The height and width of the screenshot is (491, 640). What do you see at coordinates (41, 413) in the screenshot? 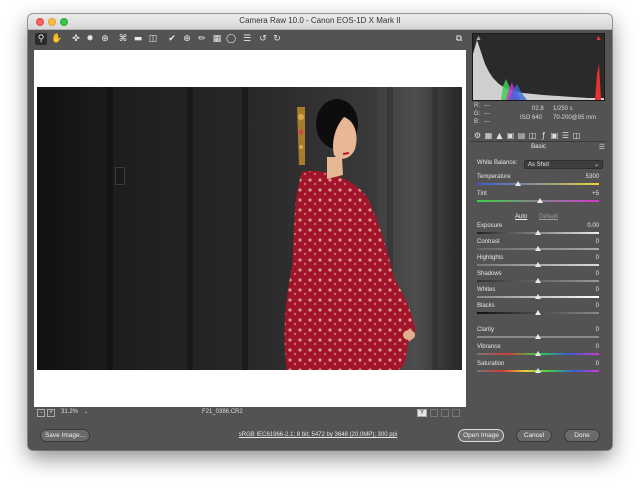
I see `zoom-out-button: −` at bounding box center [41, 413].